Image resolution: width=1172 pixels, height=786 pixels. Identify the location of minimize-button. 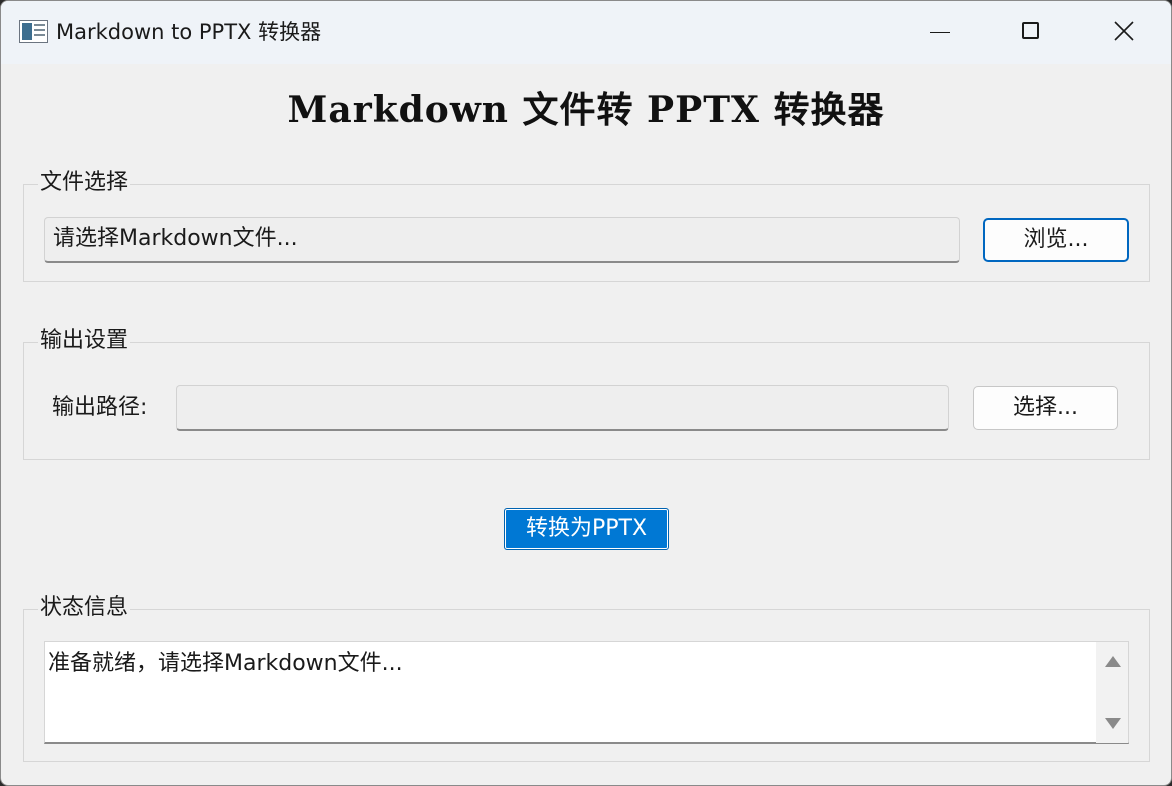
(940, 32).